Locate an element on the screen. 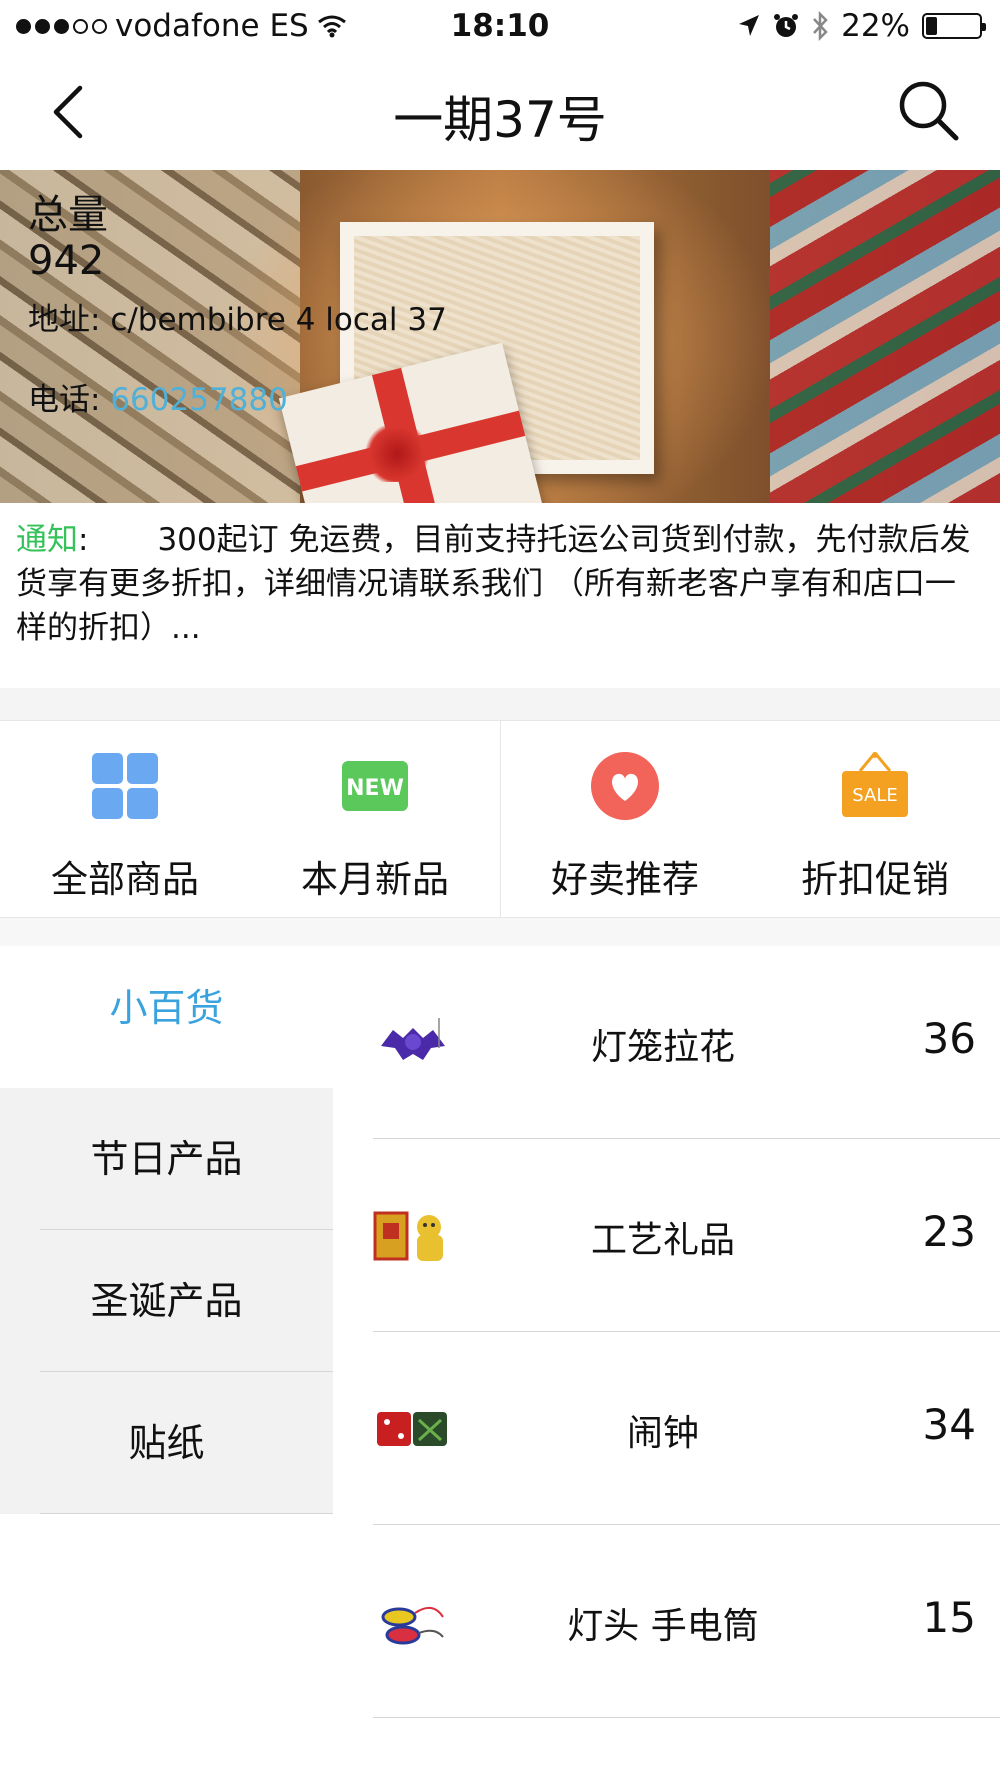  battery-percent: 22% is located at coordinates (875, 26).